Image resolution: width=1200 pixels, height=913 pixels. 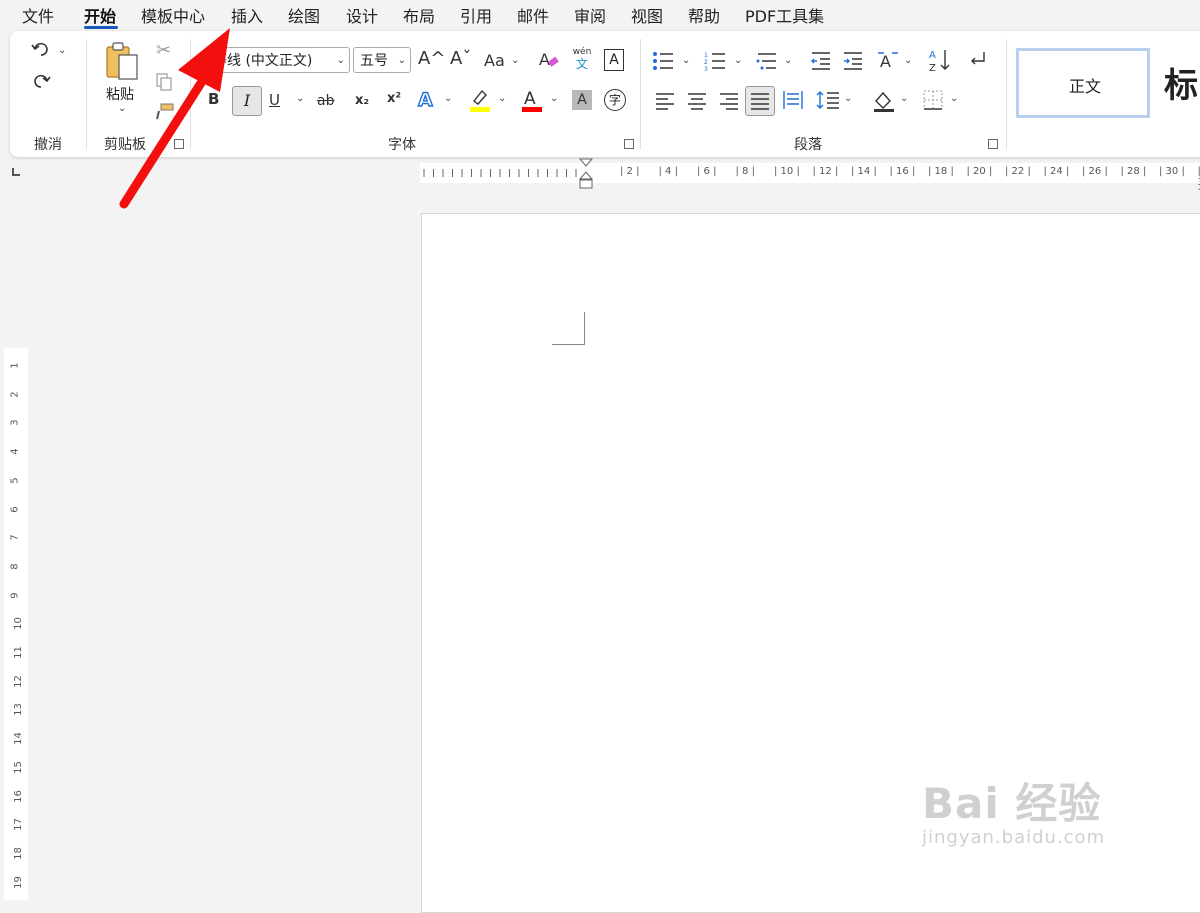 I want to click on font-size-select: 五号 ⌄, so click(x=382, y=60).